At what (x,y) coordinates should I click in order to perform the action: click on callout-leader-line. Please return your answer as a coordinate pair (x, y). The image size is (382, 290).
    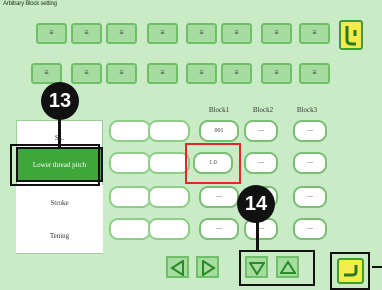
    Looking at the image, I should click on (377, 267).